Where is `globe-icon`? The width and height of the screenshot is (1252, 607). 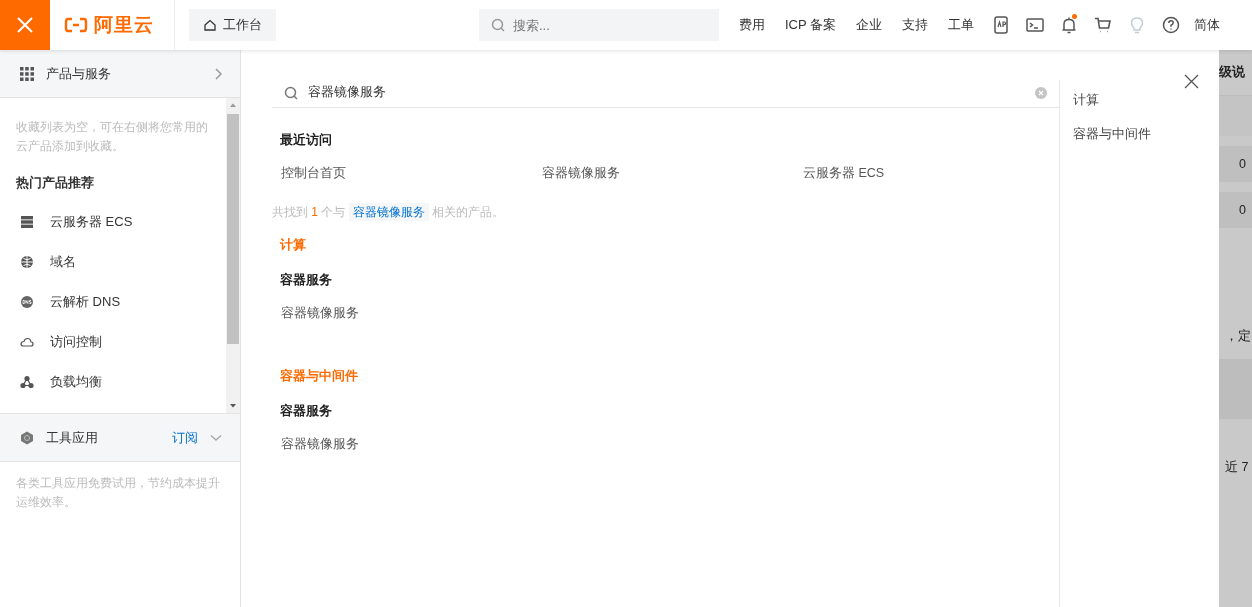
globe-icon is located at coordinates (27, 262).